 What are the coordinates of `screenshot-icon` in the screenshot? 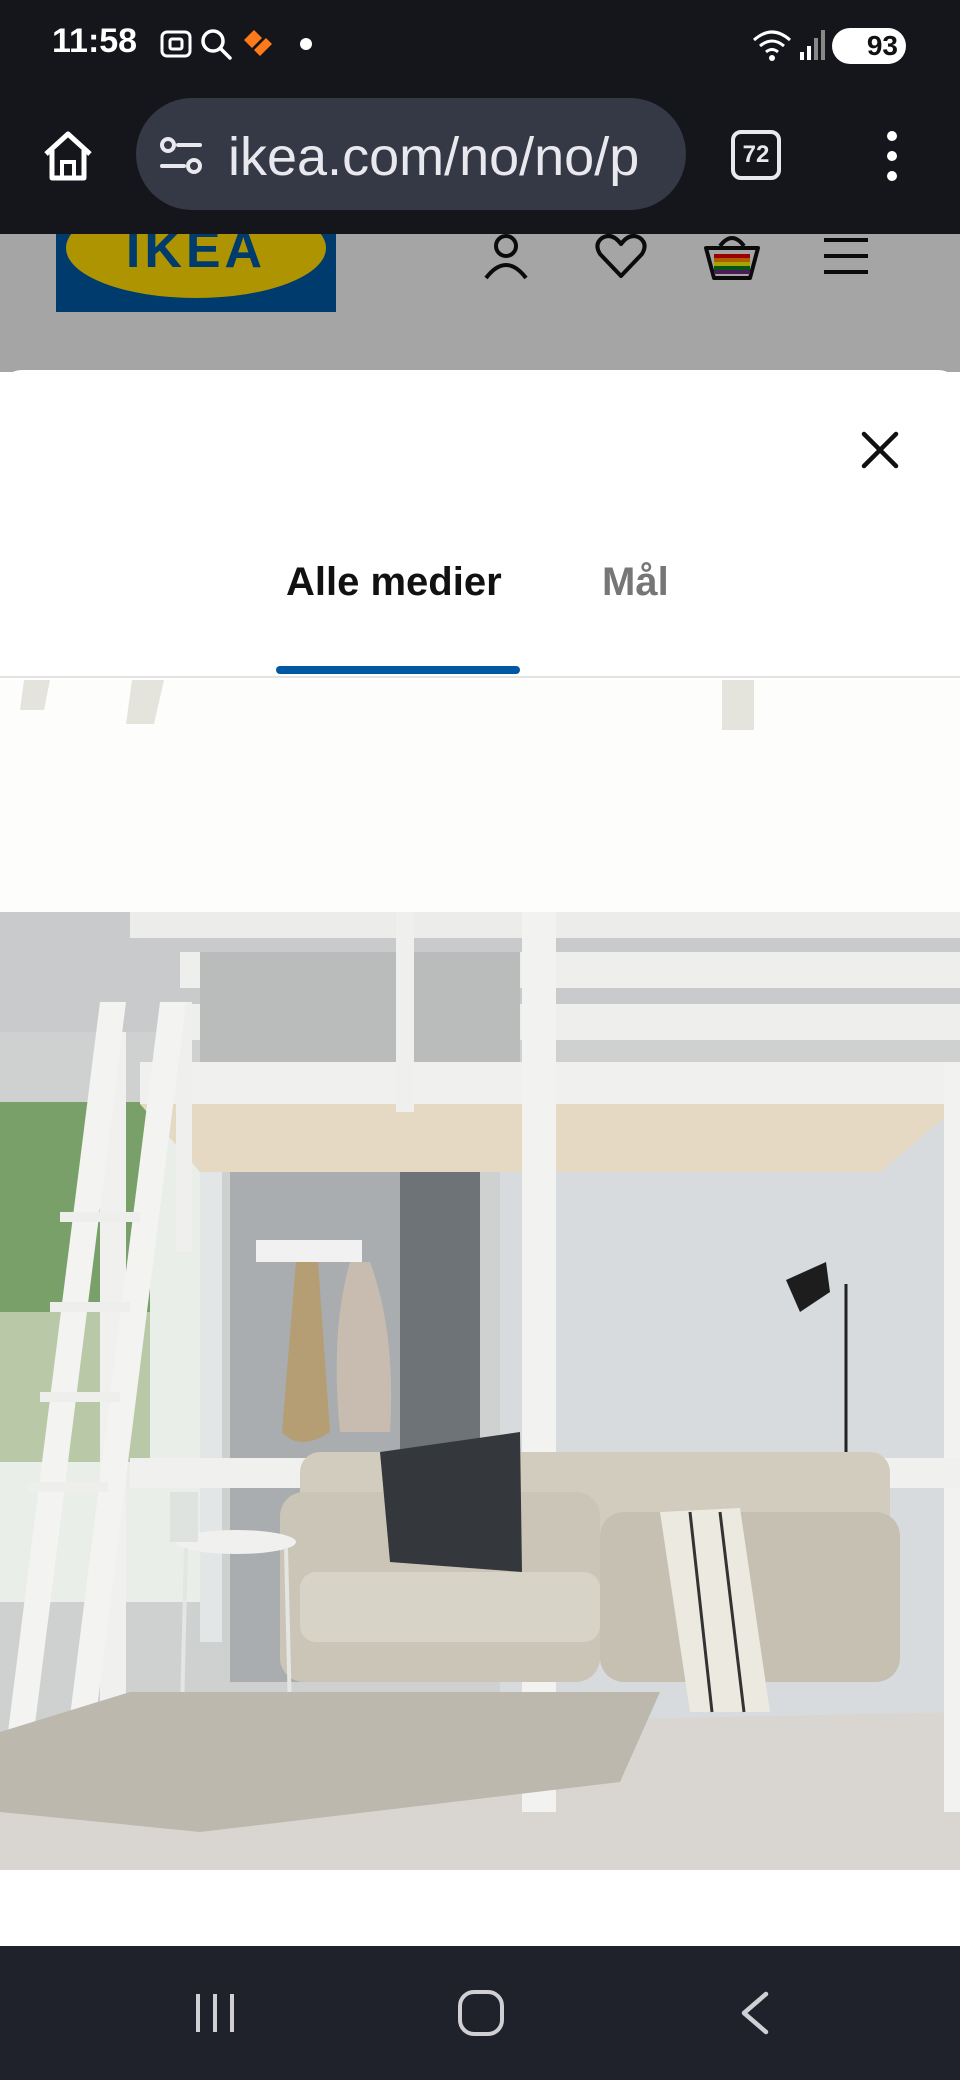 It's located at (176, 44).